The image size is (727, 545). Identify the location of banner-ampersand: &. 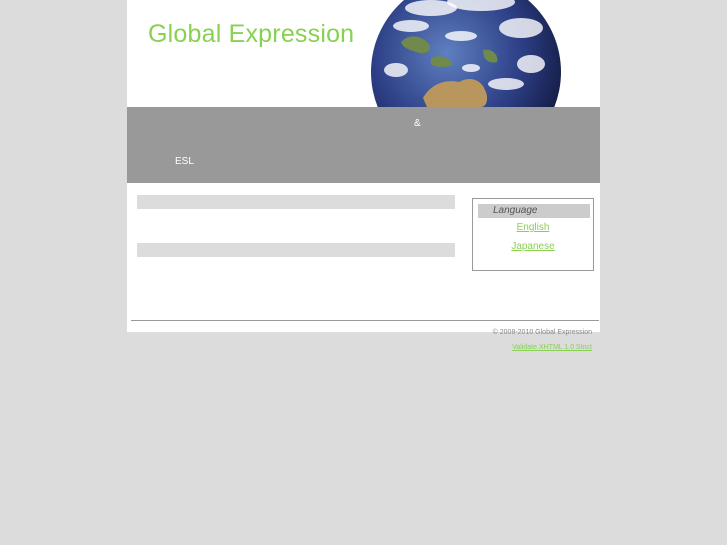
(417, 123).